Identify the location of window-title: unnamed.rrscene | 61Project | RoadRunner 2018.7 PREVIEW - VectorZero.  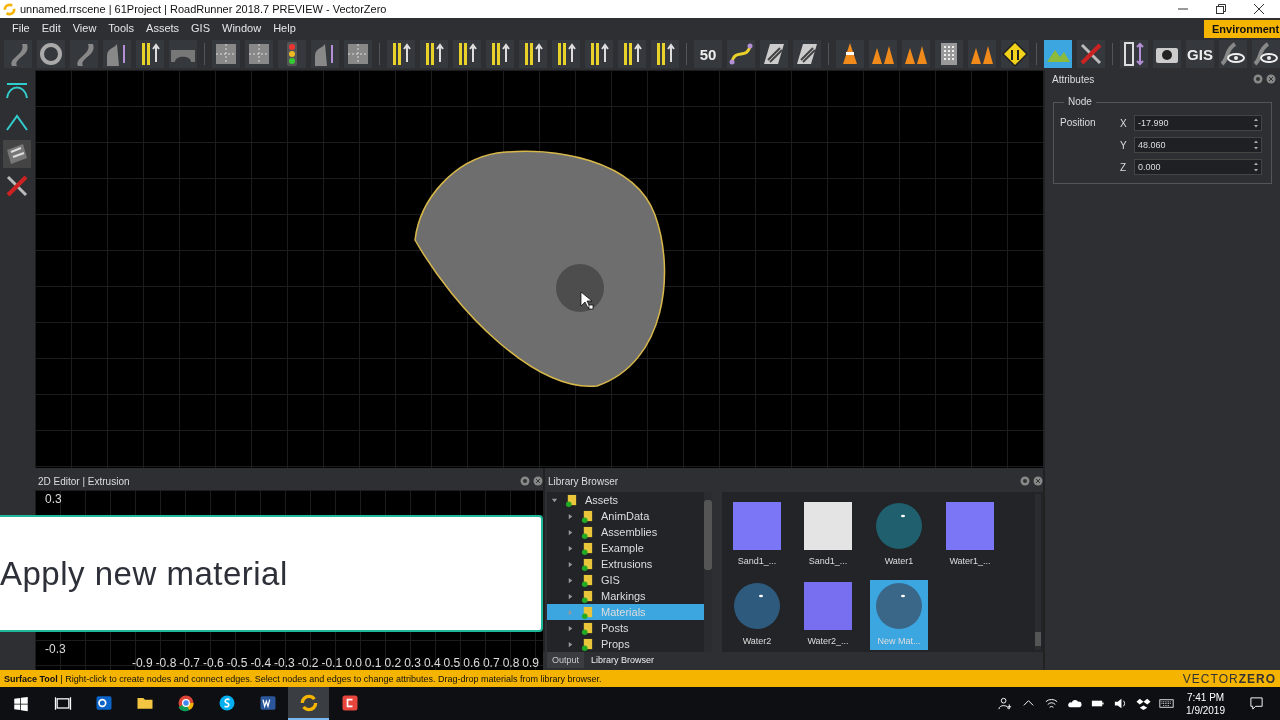
(203, 9).